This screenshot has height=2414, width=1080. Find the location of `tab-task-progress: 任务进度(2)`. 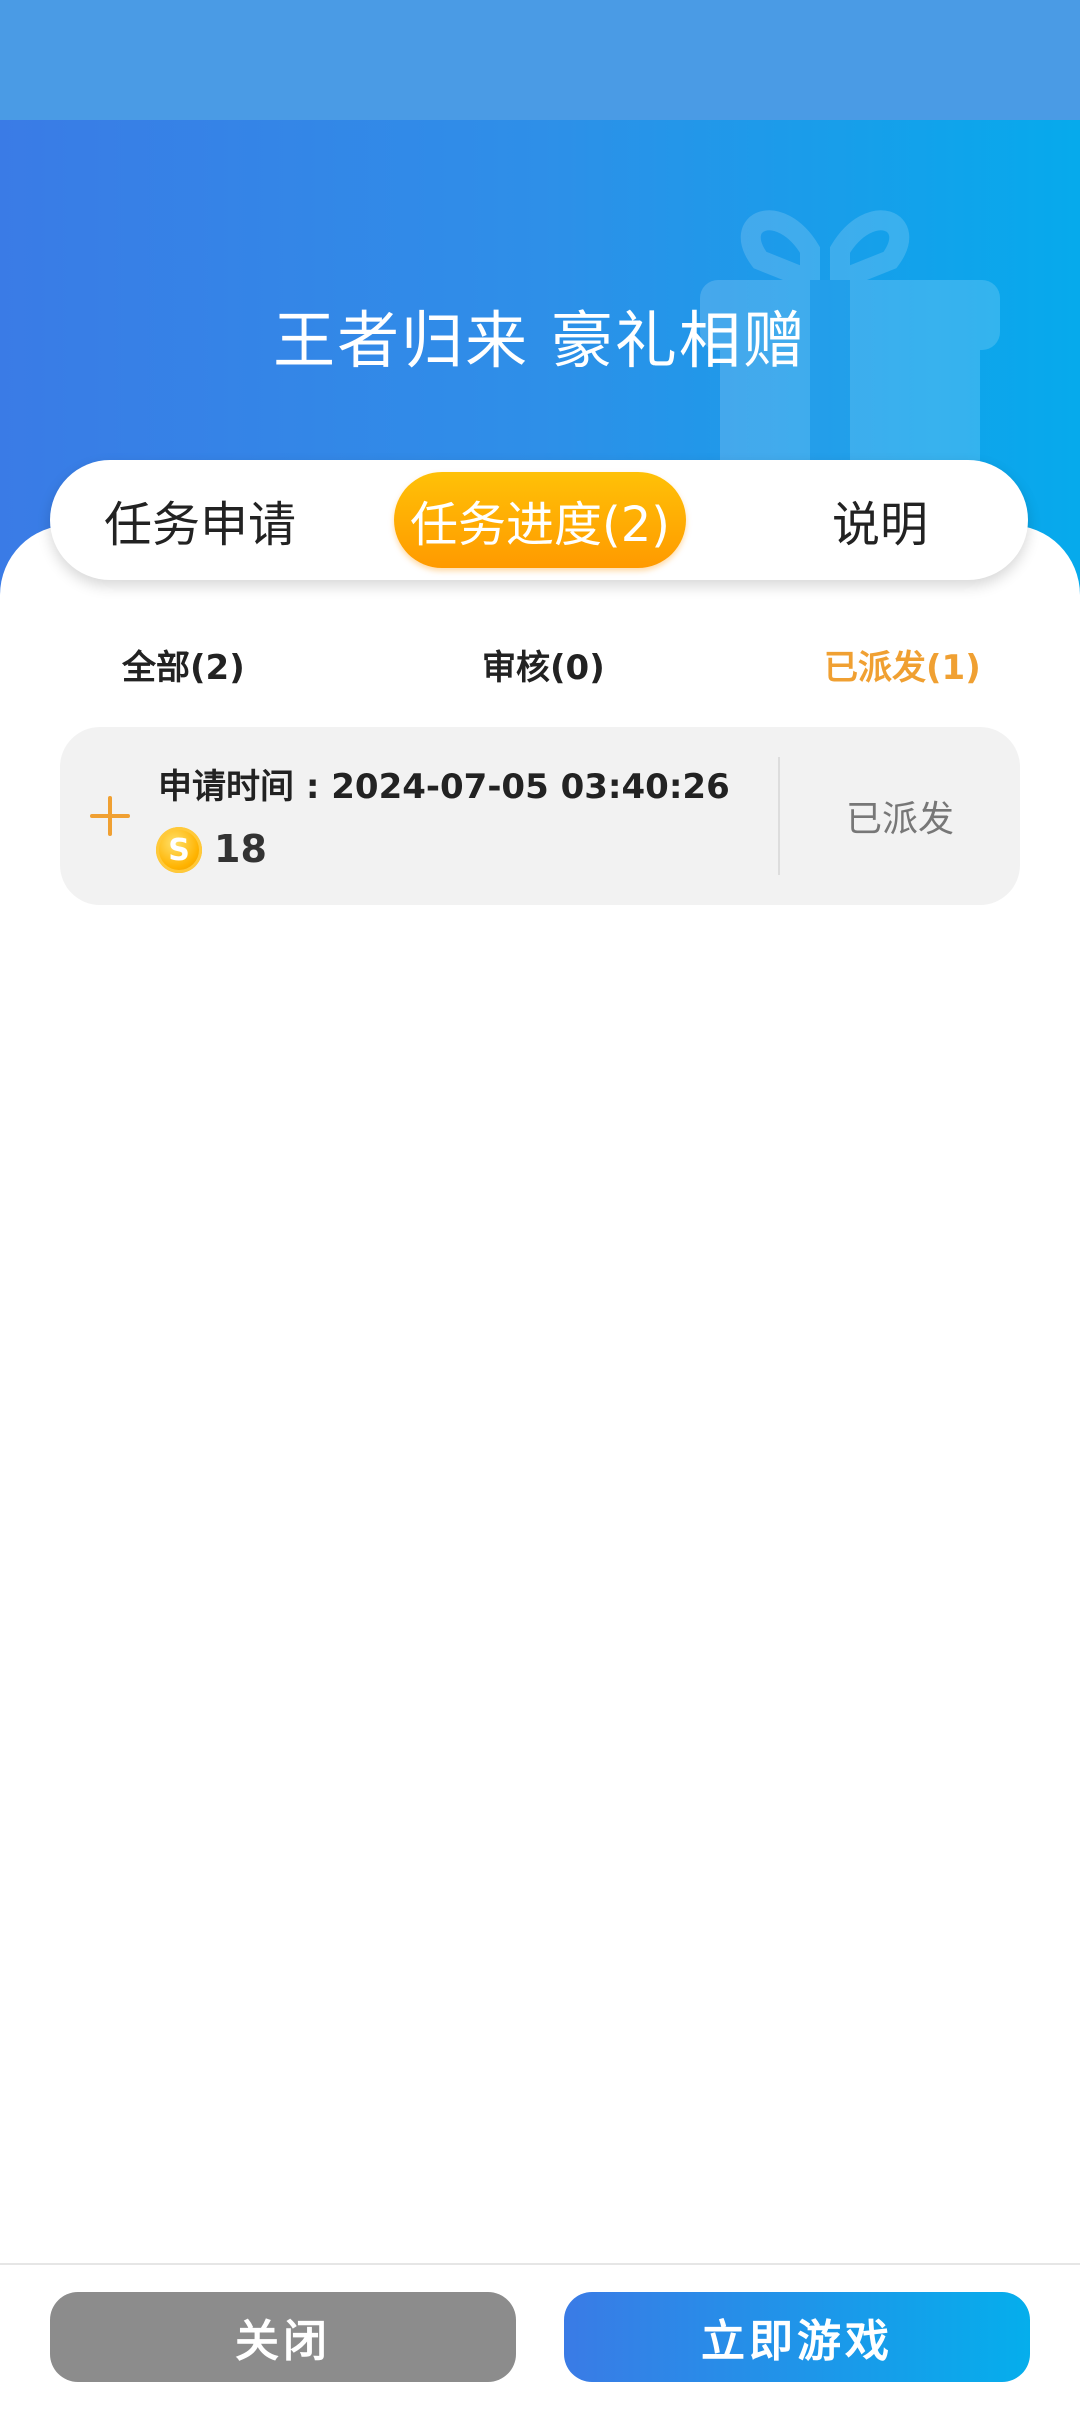

tab-task-progress: 任务进度(2) is located at coordinates (540, 520).